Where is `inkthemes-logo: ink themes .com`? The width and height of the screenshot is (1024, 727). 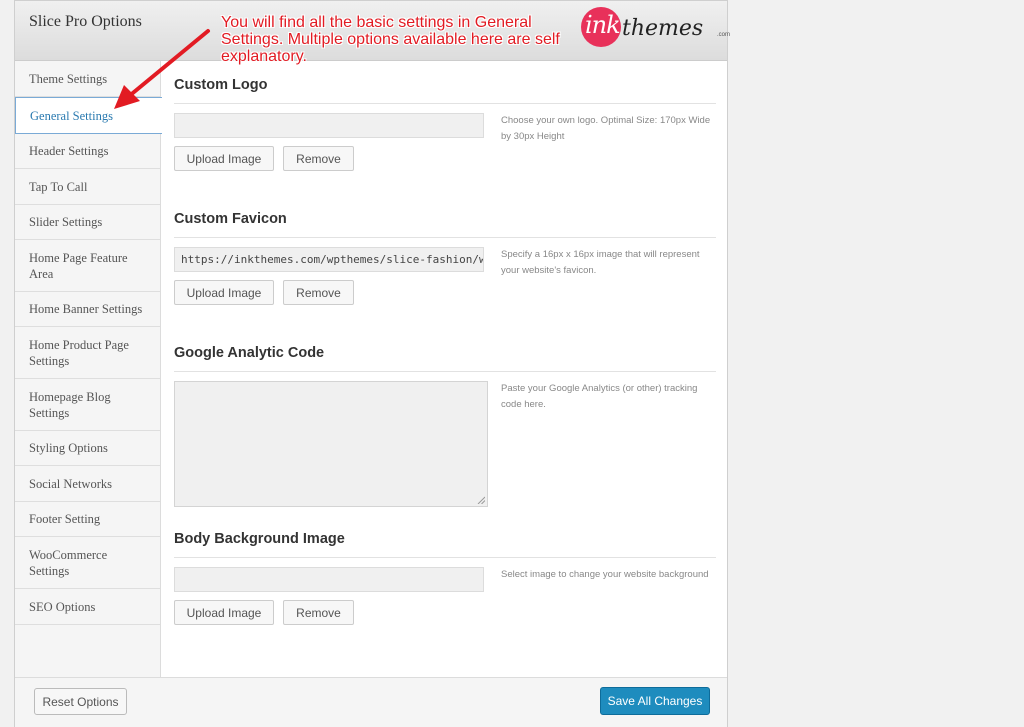 inkthemes-logo: ink themes .com is located at coordinates (656, 28).